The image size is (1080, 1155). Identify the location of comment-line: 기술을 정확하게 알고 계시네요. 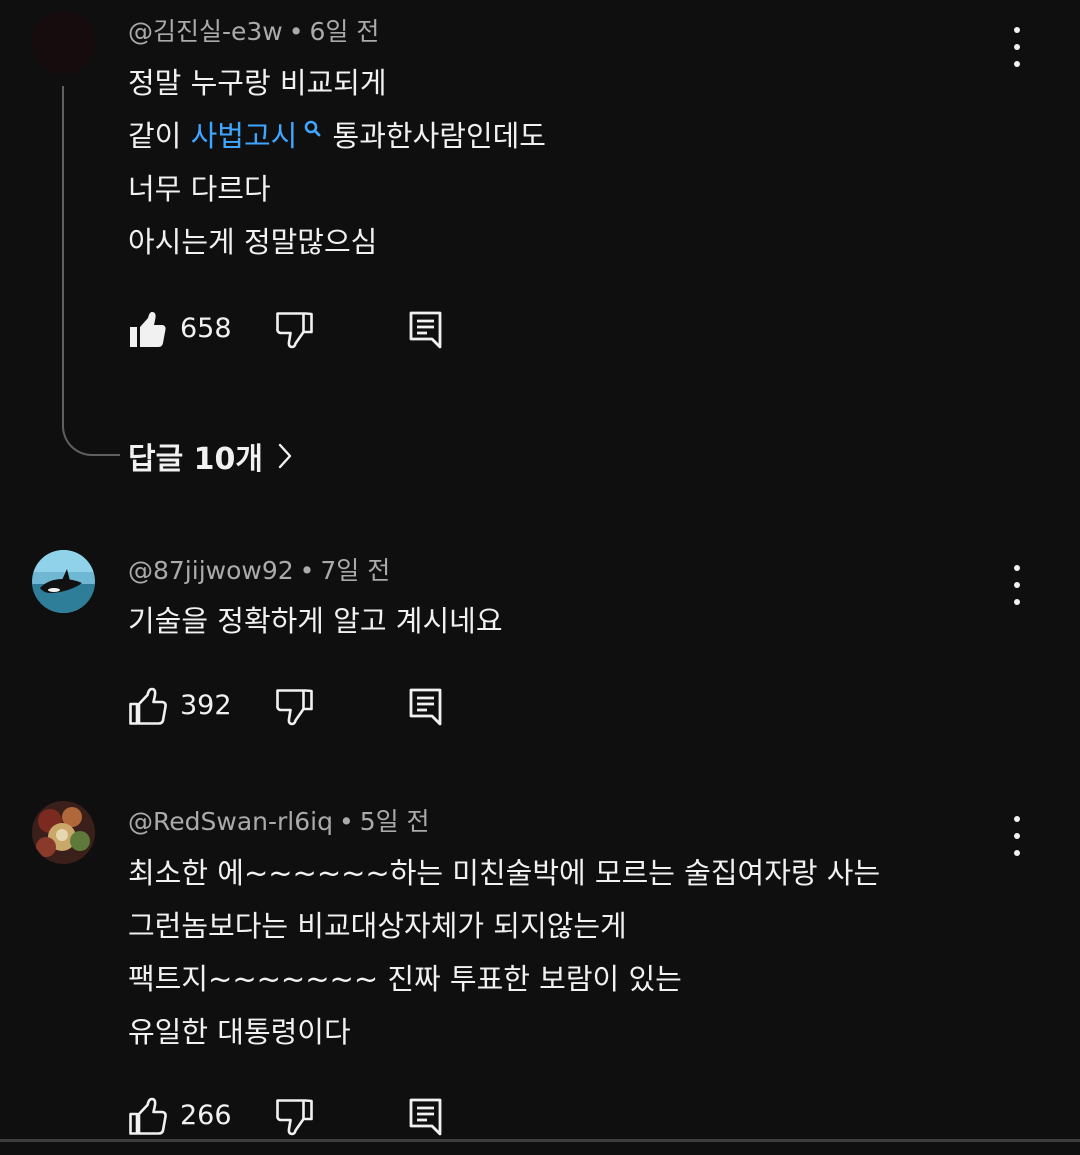
(315, 621).